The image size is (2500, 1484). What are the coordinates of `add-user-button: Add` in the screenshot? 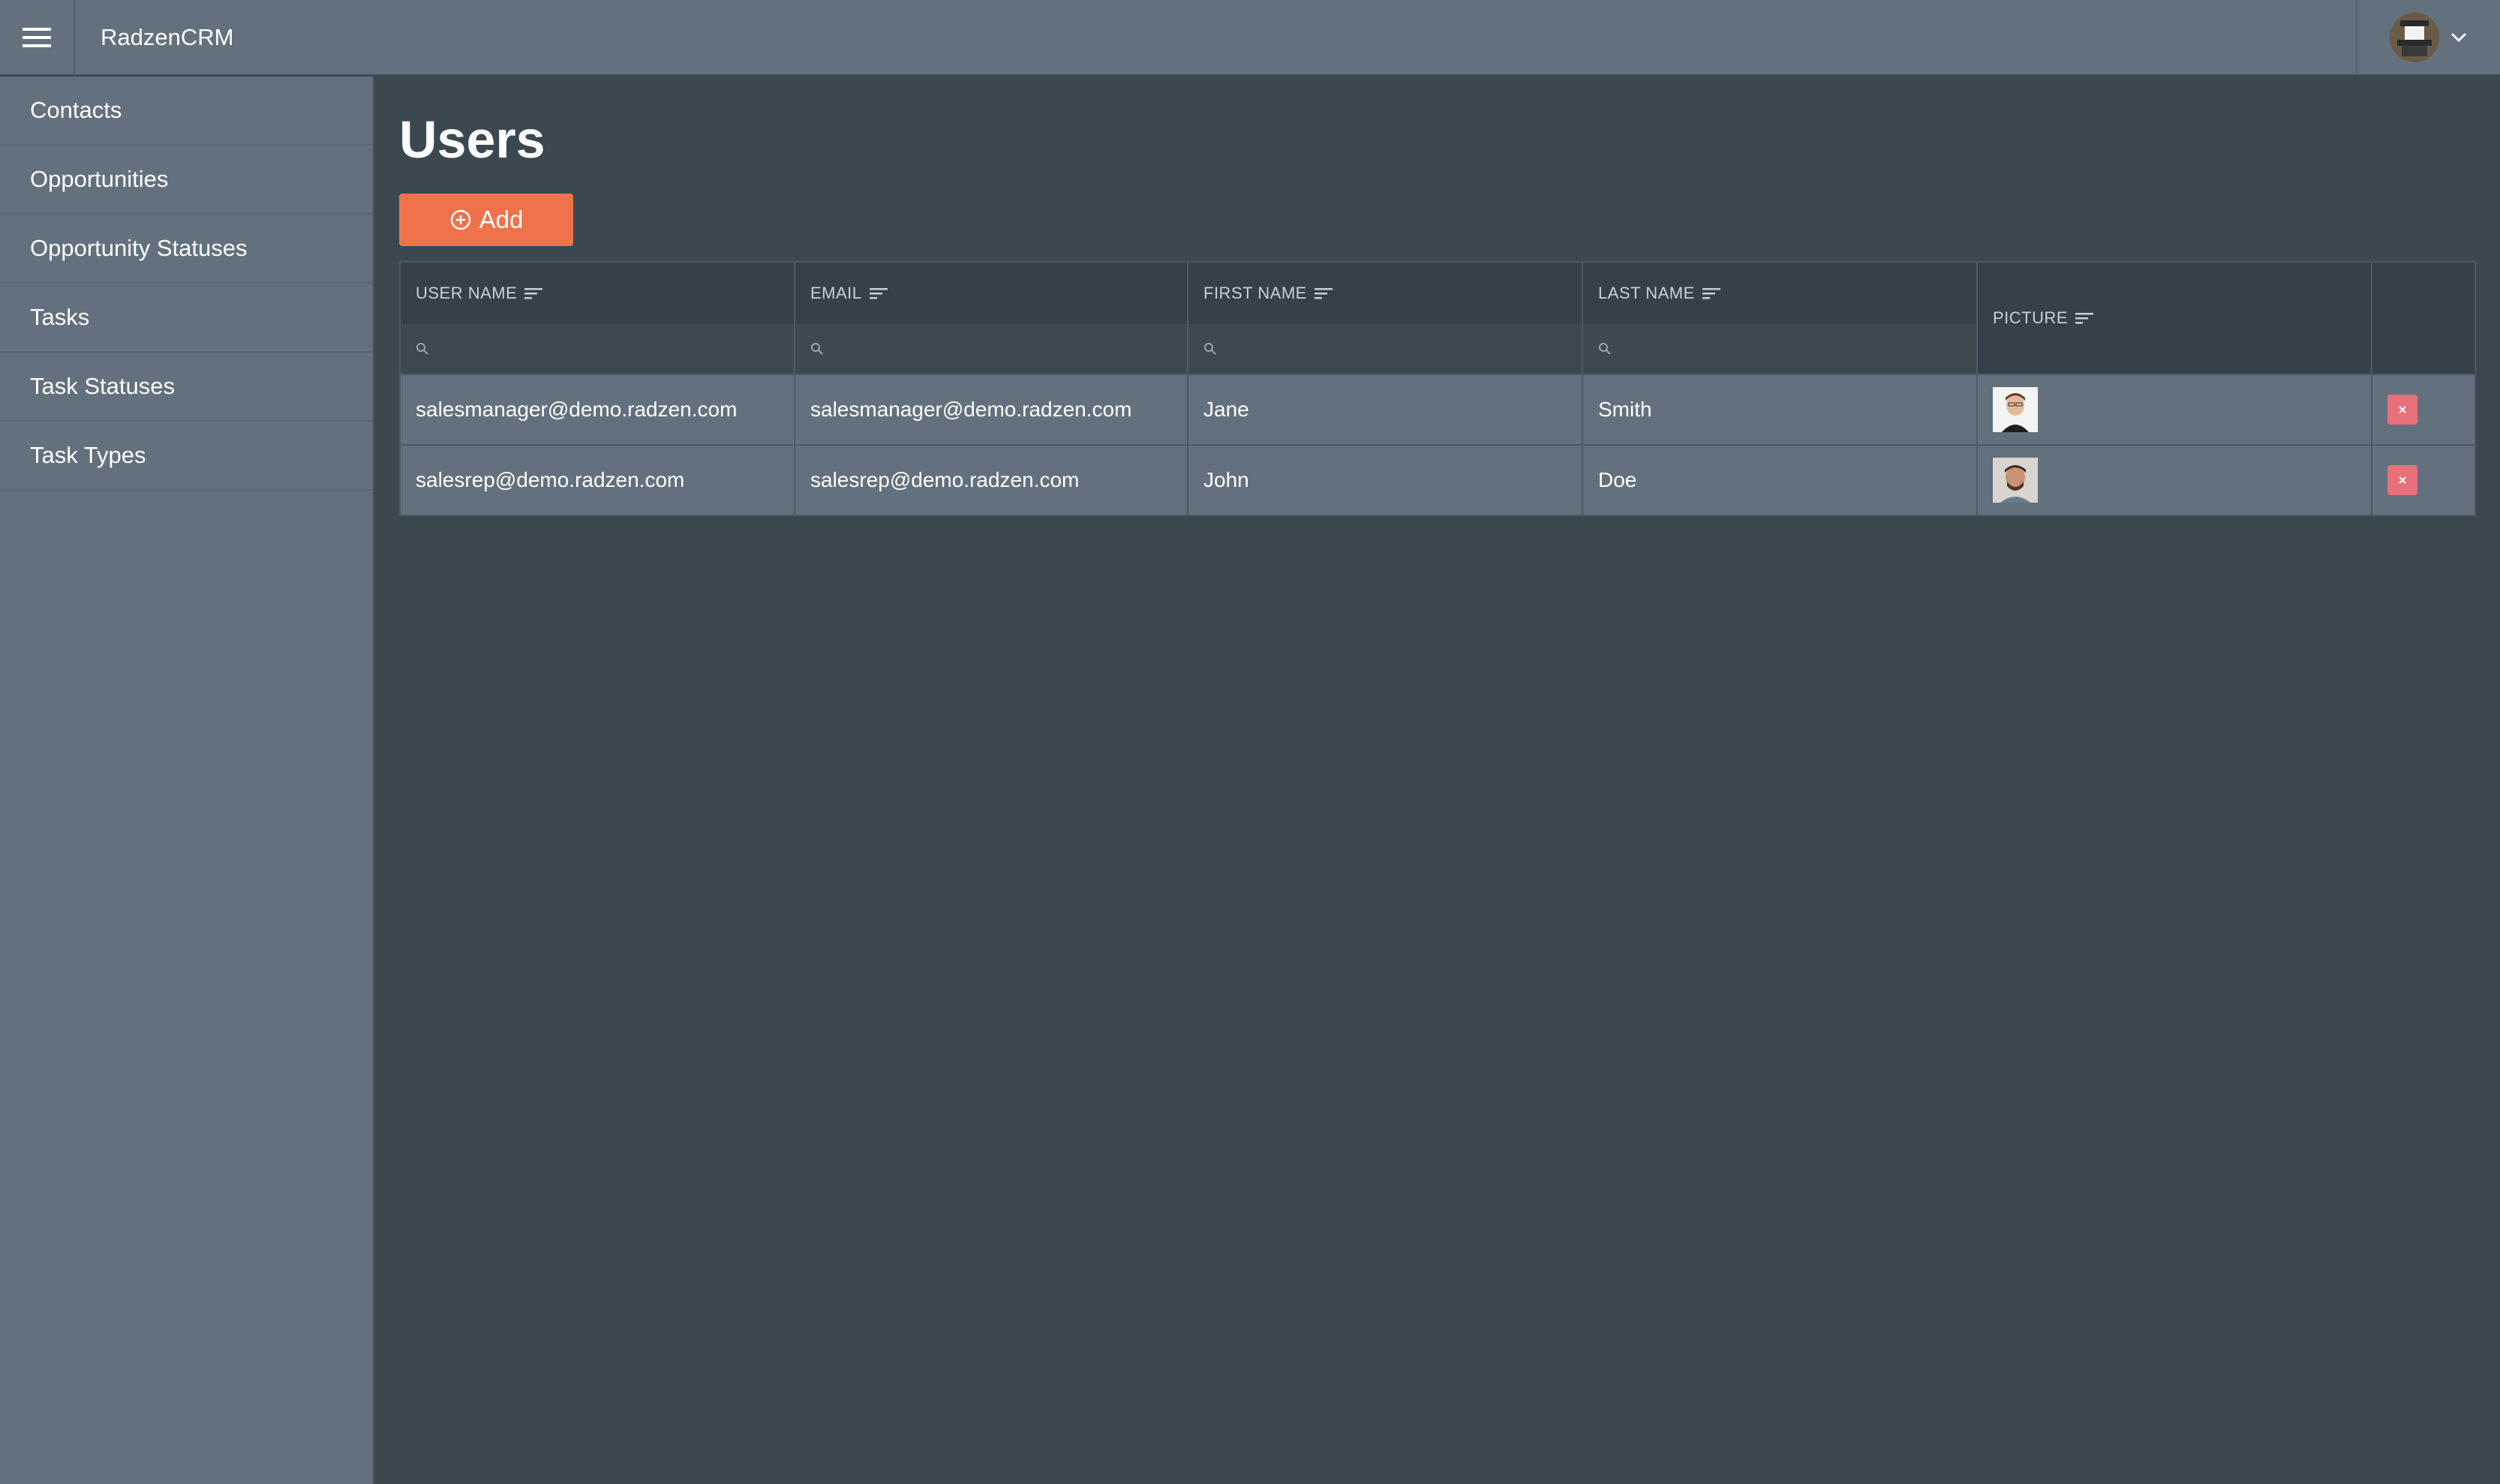 It's located at (486, 220).